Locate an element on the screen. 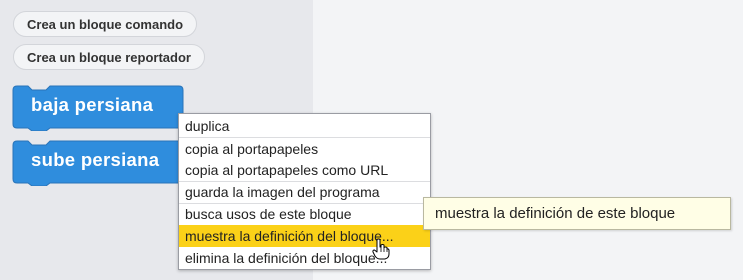 Image resolution: width=743 pixels, height=280 pixels. hand-pointer-icon is located at coordinates (381, 249).